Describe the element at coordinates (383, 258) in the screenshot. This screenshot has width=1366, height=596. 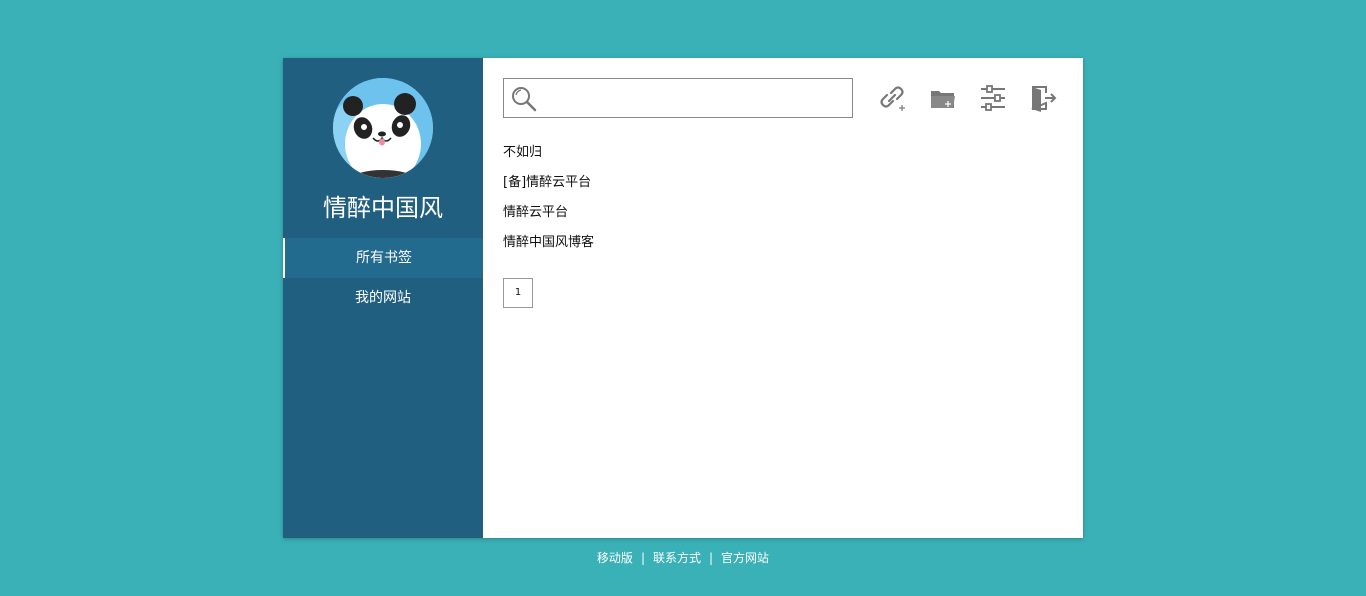
I see `sidebar-item-all-bookmarks: 所有书签` at that location.